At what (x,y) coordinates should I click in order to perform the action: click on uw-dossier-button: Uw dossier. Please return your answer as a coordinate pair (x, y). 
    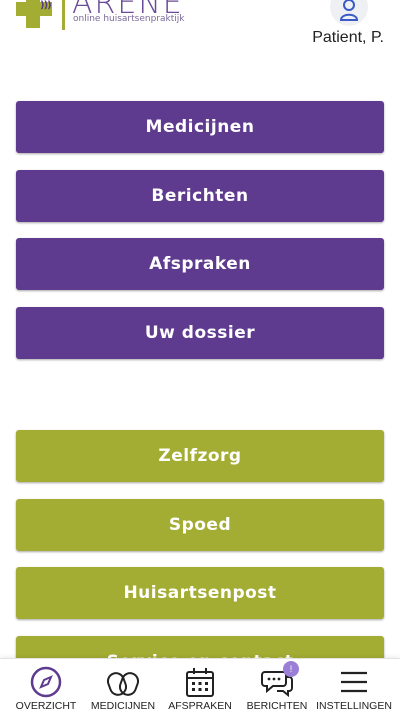
    Looking at the image, I should click on (200, 333).